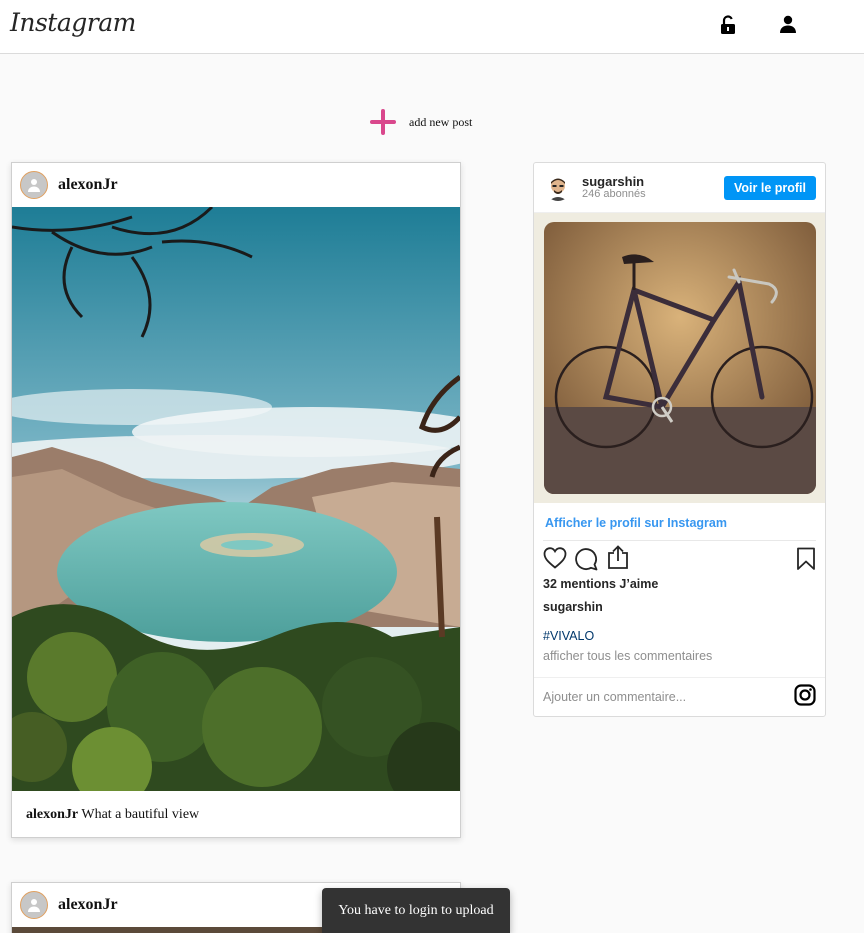  What do you see at coordinates (679, 584) in the screenshot?
I see `embed-likes: 32 mentions J’aime` at bounding box center [679, 584].